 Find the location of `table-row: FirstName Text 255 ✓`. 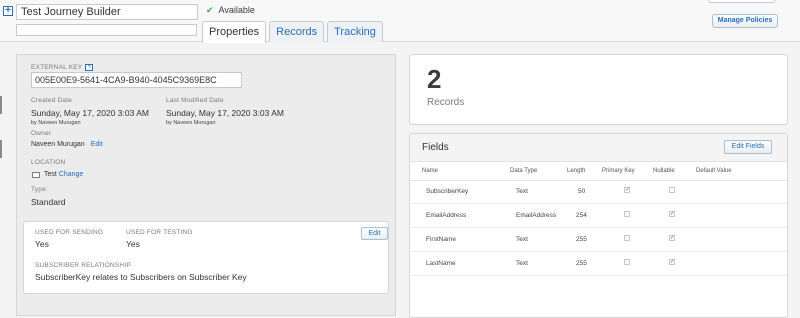

table-row: FirstName Text 255 ✓ is located at coordinates (598, 240).